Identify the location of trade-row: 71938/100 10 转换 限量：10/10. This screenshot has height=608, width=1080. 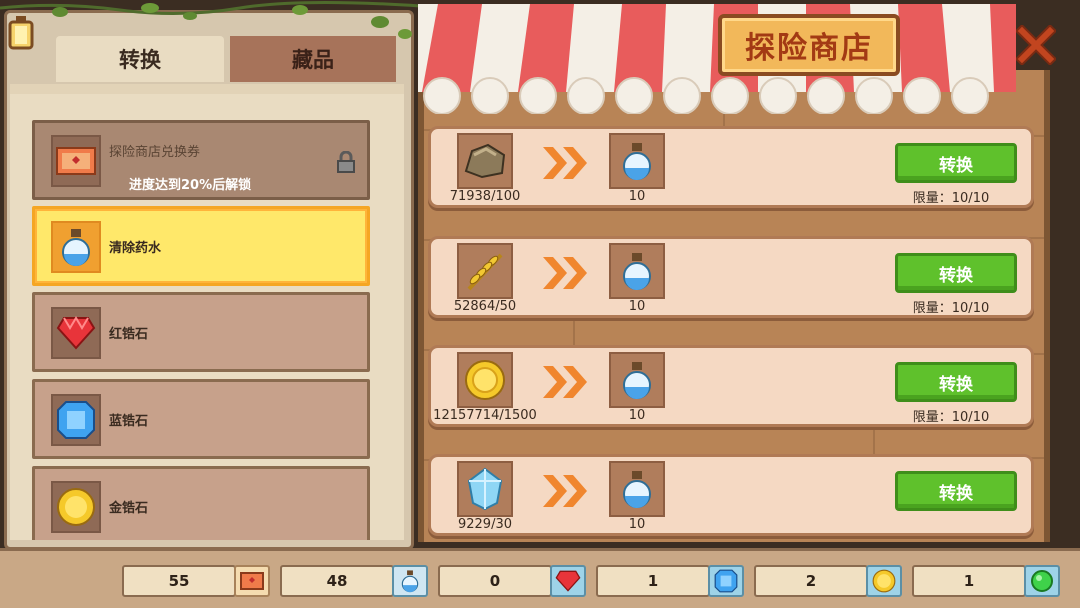
(731, 167).